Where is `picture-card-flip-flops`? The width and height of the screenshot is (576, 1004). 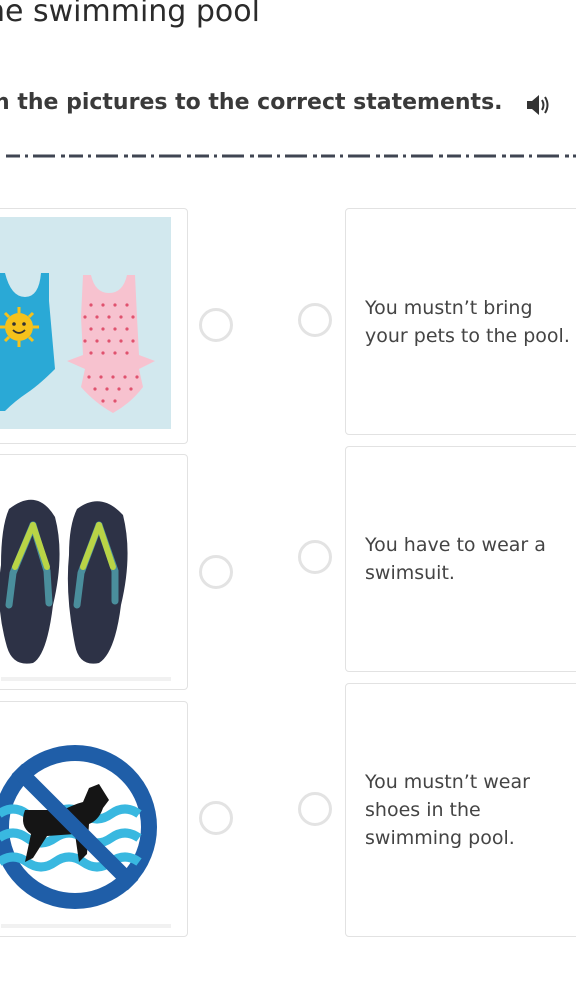 picture-card-flip-flops is located at coordinates (94, 572).